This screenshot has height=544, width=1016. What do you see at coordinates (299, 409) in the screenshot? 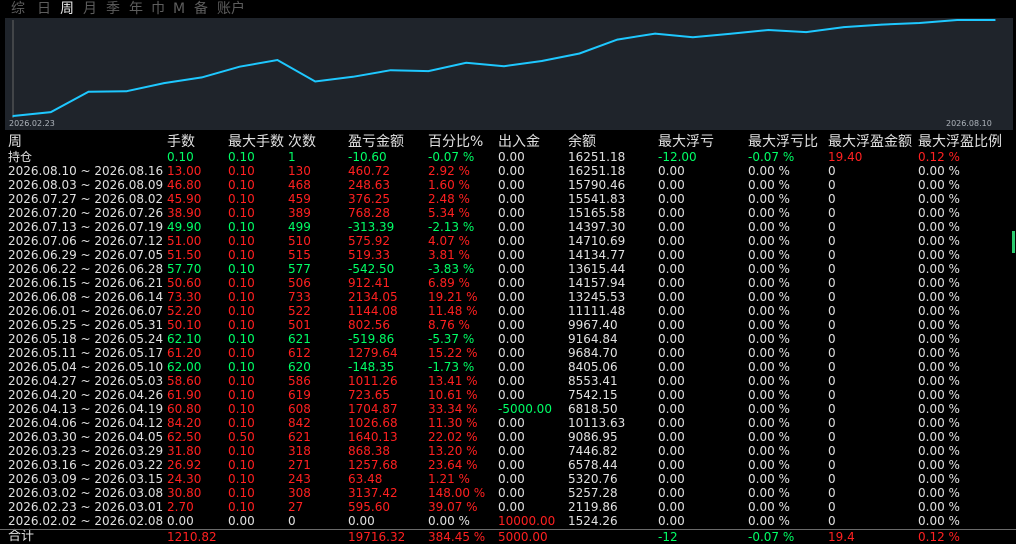
I see `col-count-cell: 608` at bounding box center [299, 409].